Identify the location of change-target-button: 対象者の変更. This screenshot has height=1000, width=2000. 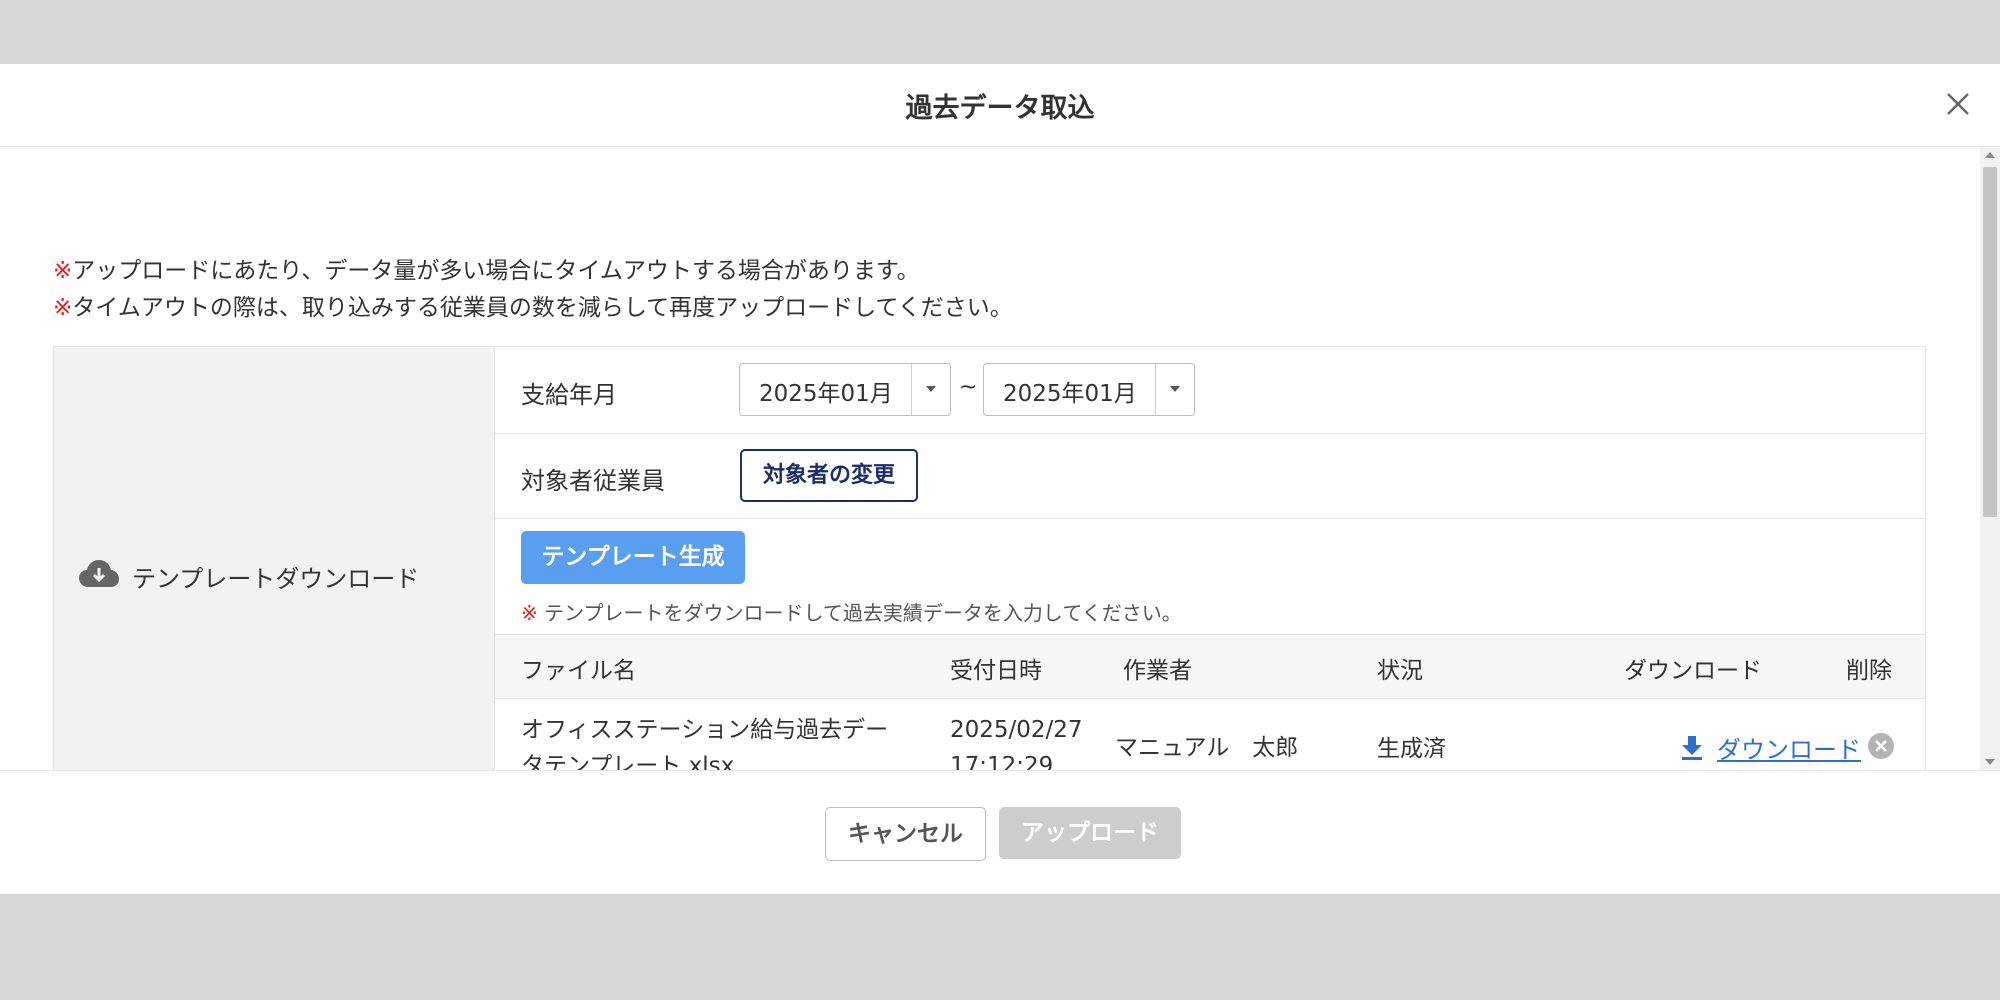
(829, 475).